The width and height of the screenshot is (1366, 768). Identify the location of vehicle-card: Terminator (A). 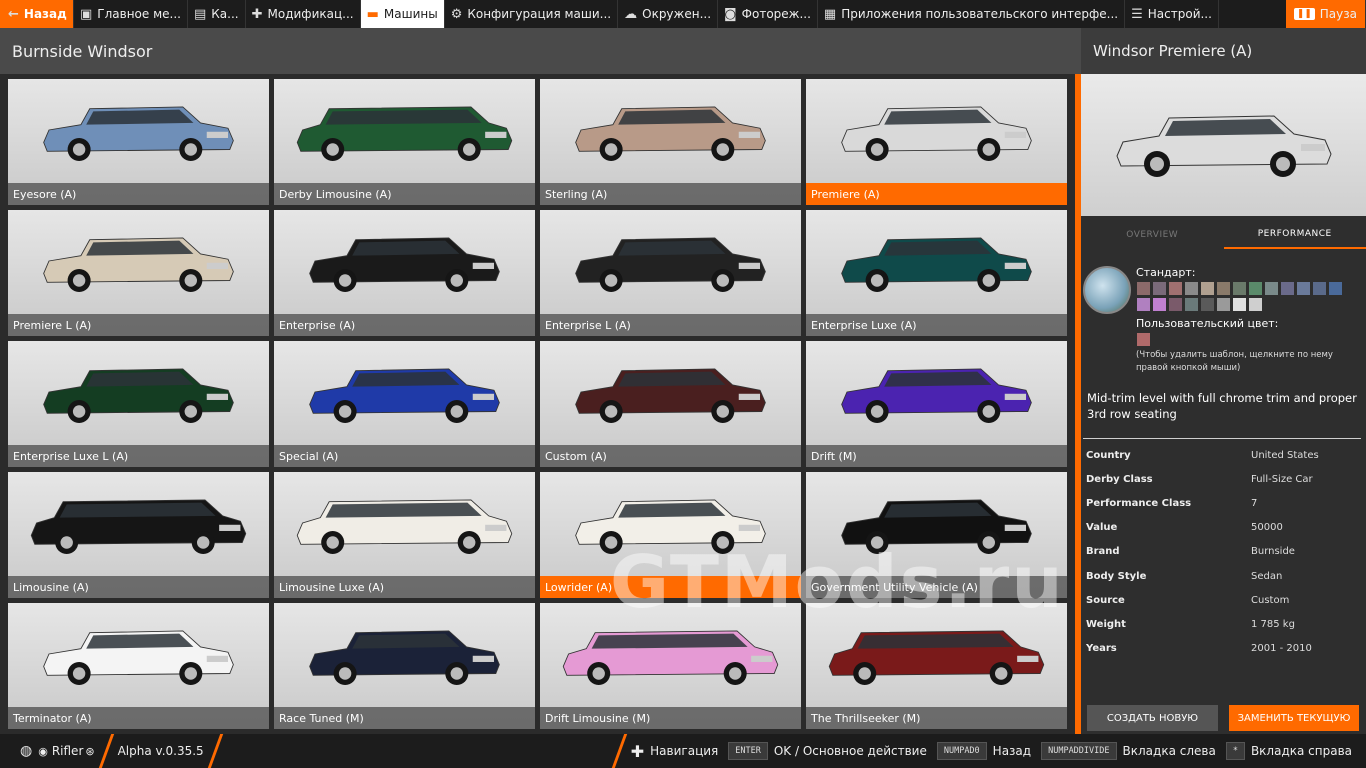
(138, 666).